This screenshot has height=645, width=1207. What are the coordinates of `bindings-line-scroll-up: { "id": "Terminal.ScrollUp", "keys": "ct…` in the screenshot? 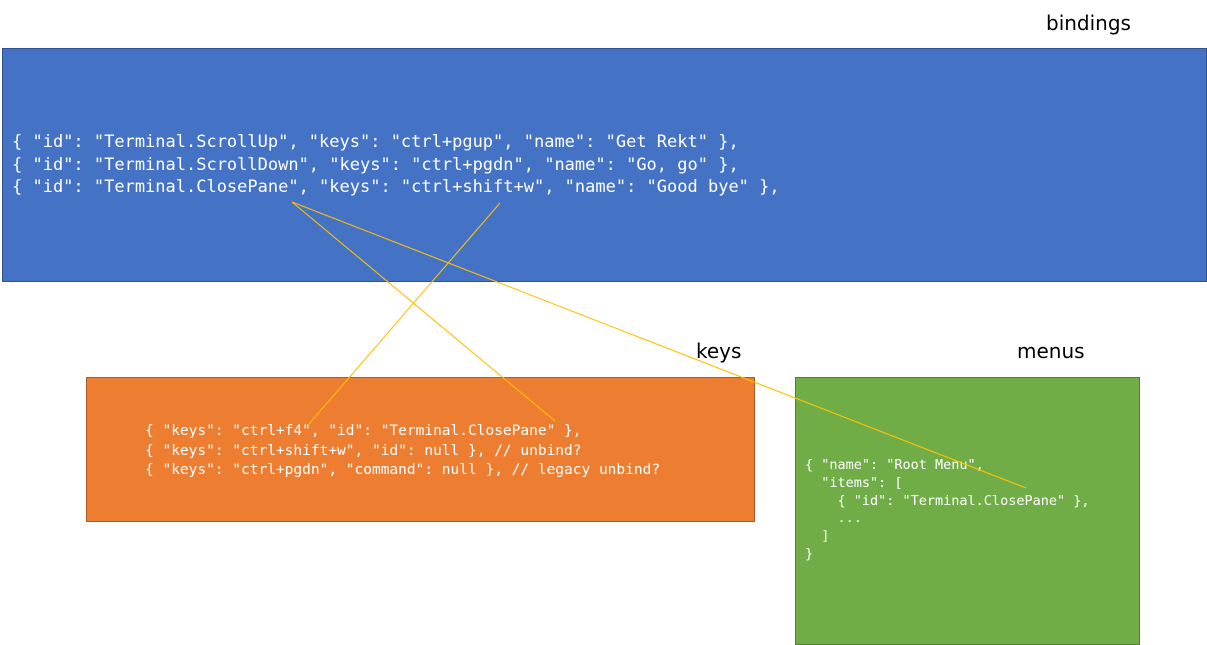 It's located at (375, 142).